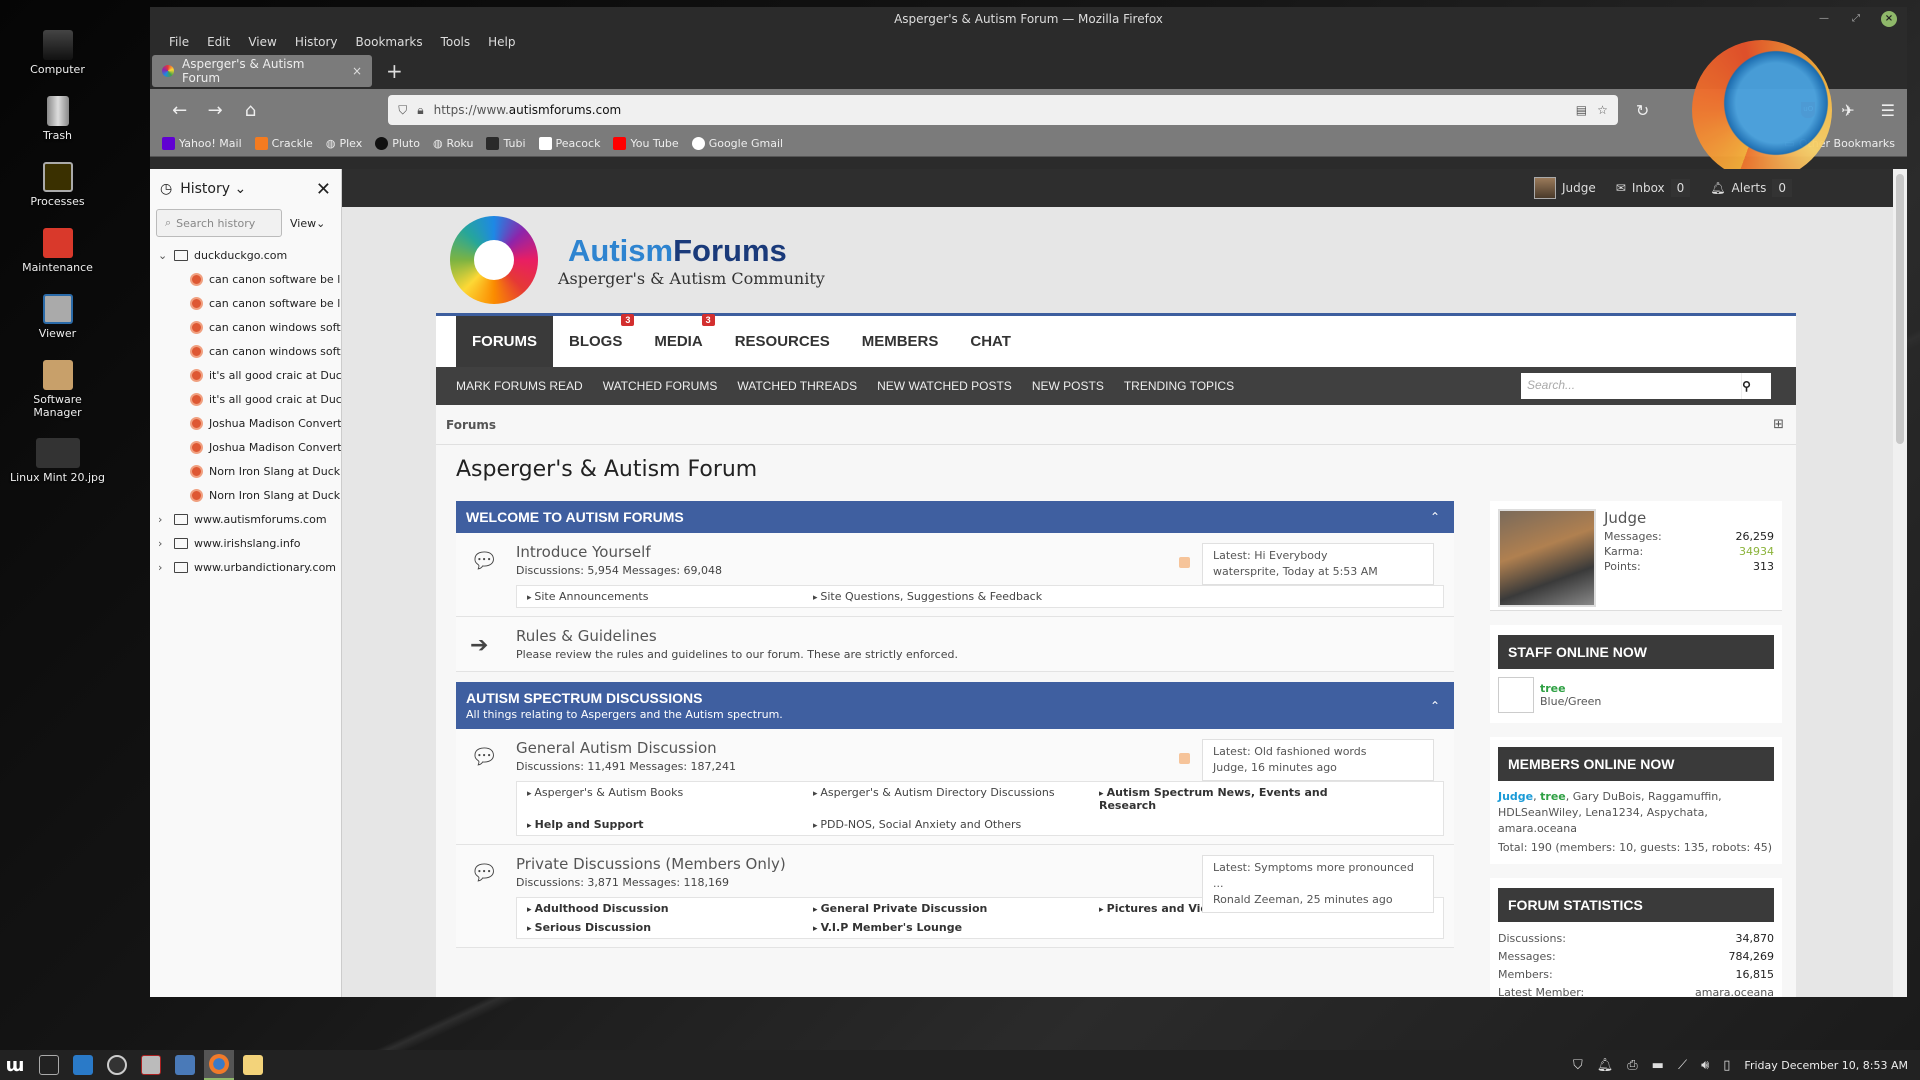 This screenshot has height=1080, width=1920. Describe the element at coordinates (944, 386) in the screenshot. I see `subnav-new-watched-posts: NEW WATCHED POSTS` at that location.